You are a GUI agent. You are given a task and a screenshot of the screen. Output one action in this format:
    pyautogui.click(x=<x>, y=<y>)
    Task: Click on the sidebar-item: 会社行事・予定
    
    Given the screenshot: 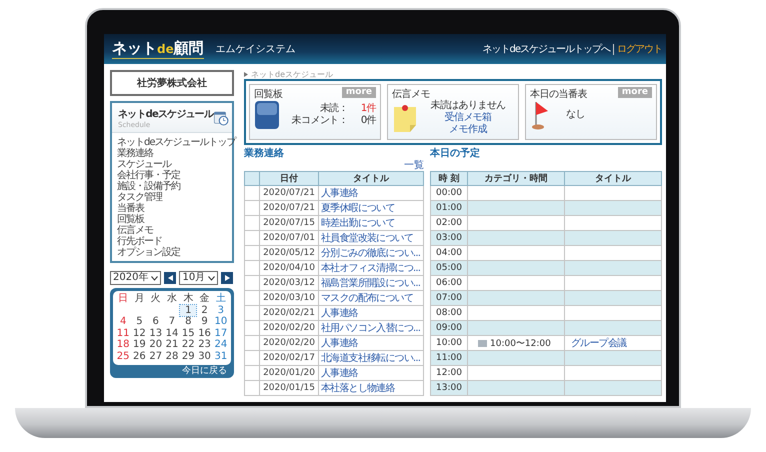 What is the action you would take?
    pyautogui.click(x=148, y=175)
    